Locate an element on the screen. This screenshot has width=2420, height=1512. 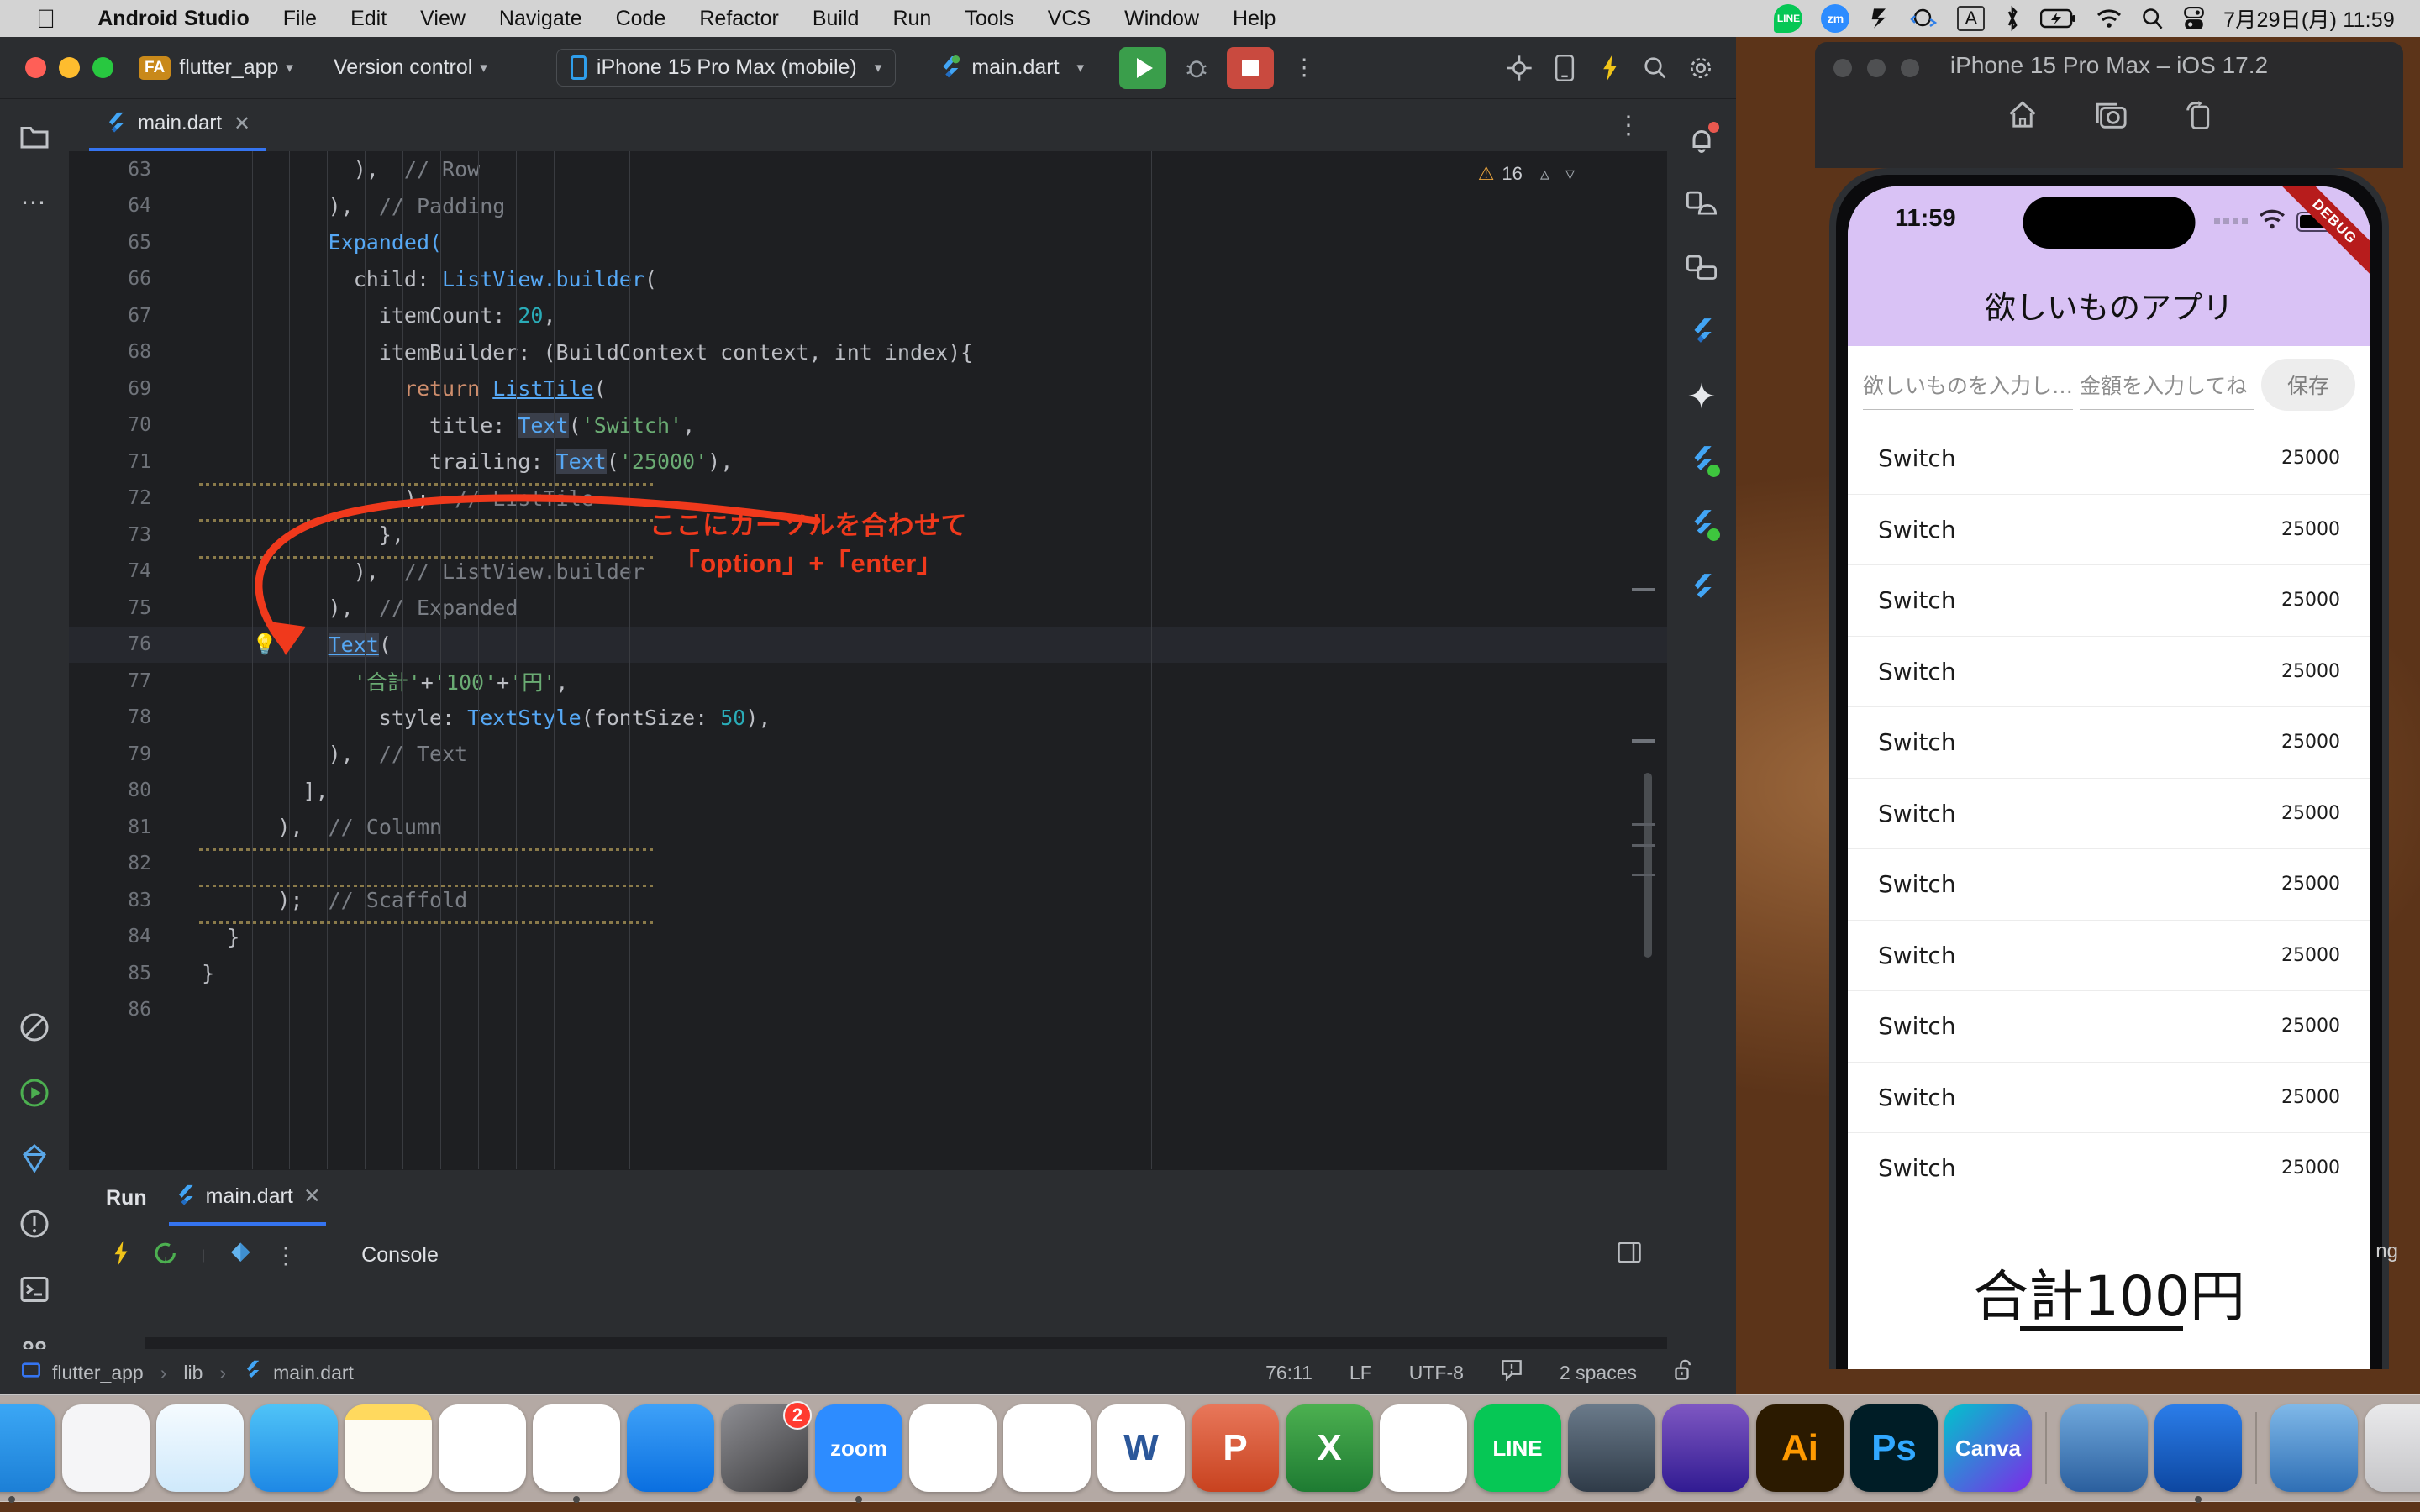
project-selector: FA flutter_app ▾ is located at coordinates (216, 67).